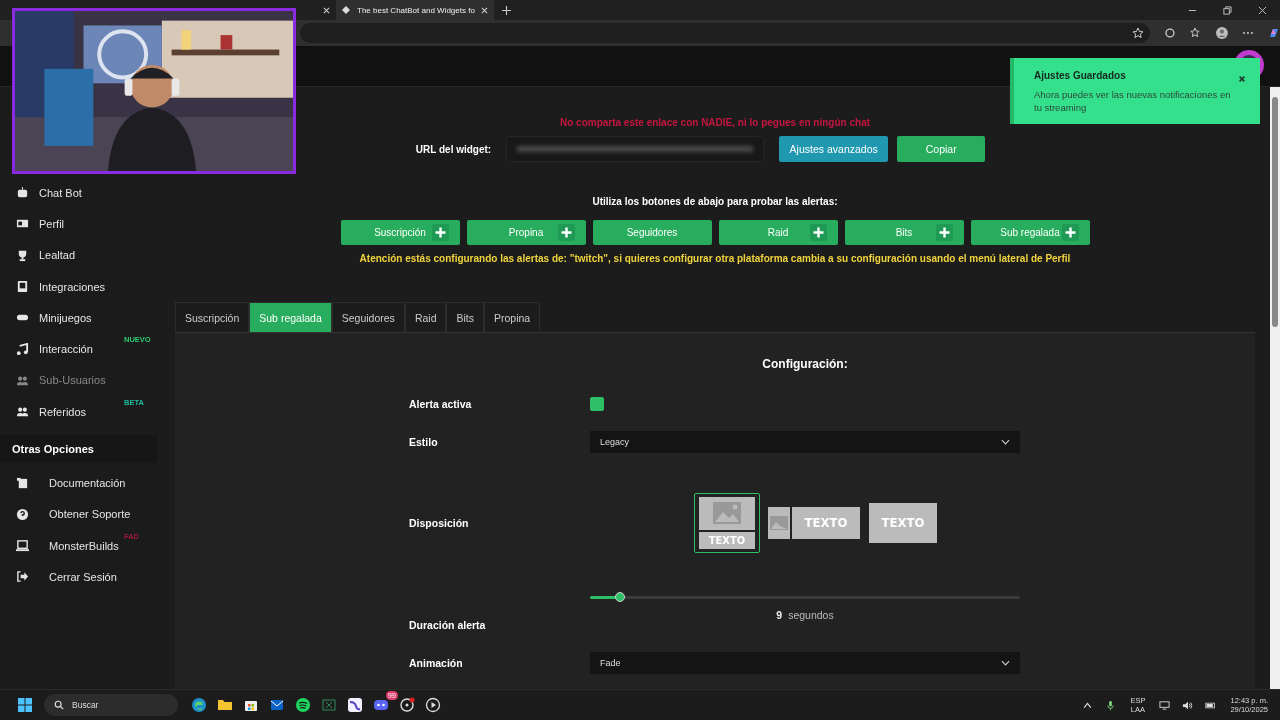  Describe the element at coordinates (805, 441) in the screenshot. I see `select-field: Legacy` at that location.